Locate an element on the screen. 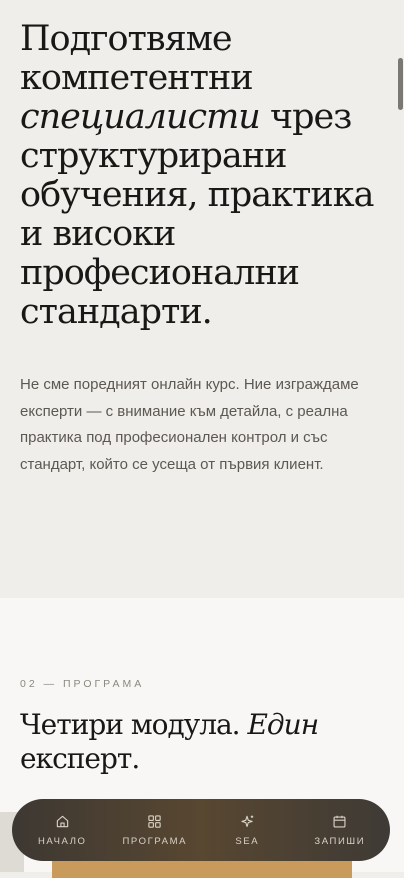 This screenshot has height=878, width=404. section-title: Четири модула. Един експерт. is located at coordinates (205, 742).